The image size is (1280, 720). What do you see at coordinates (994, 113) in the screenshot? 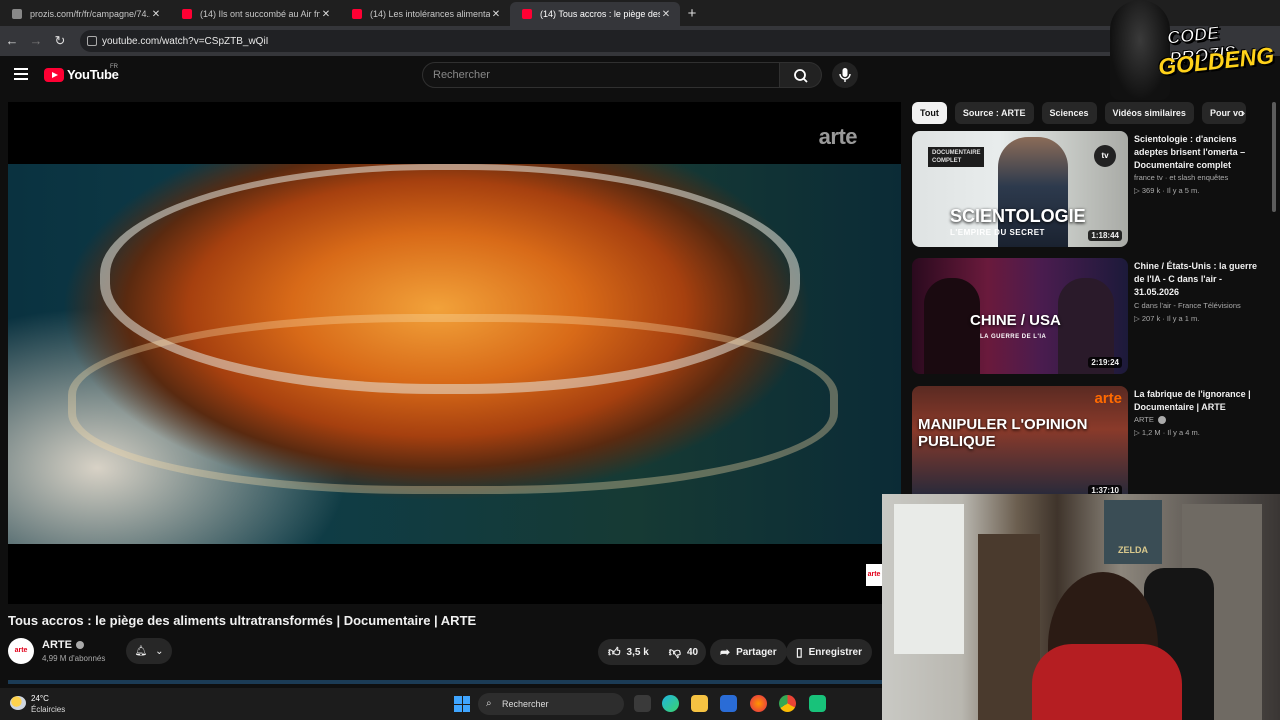
I see `chip-source-arte: Source : ARTE` at bounding box center [994, 113].